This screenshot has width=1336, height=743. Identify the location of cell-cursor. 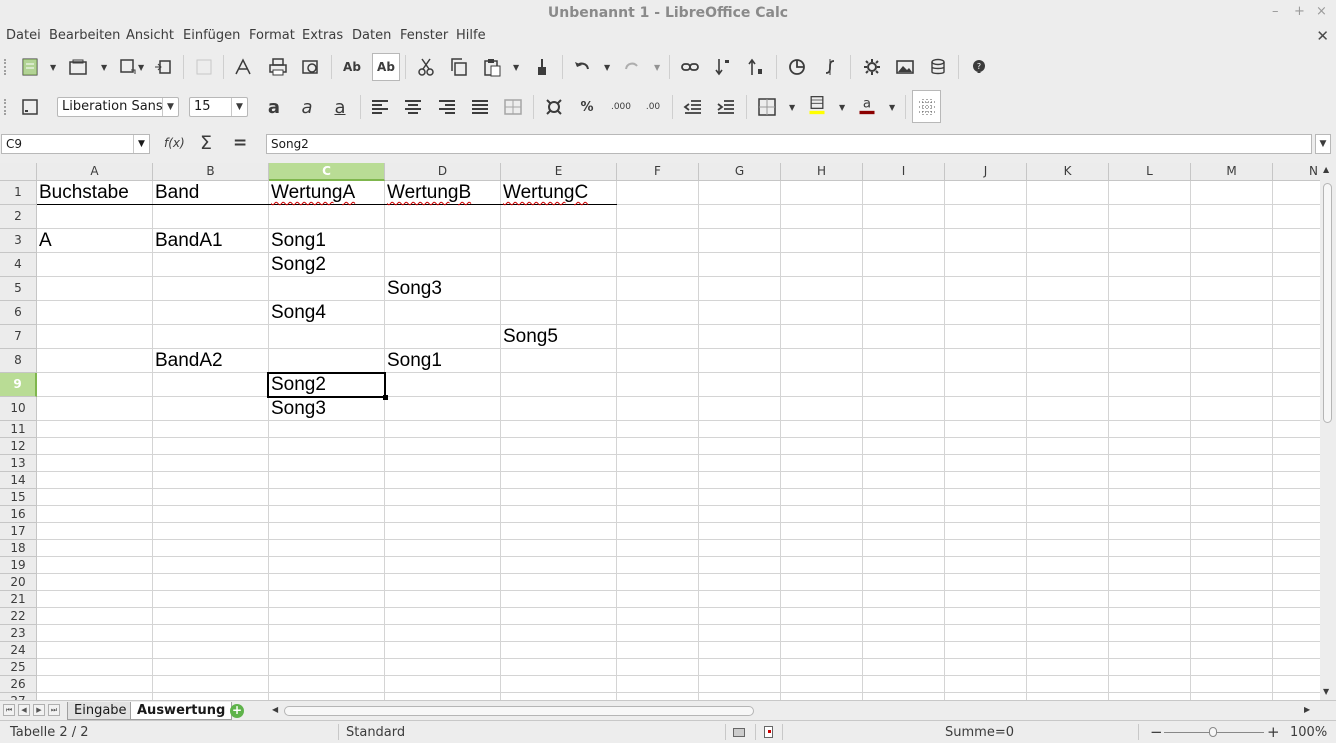
(327, 386).